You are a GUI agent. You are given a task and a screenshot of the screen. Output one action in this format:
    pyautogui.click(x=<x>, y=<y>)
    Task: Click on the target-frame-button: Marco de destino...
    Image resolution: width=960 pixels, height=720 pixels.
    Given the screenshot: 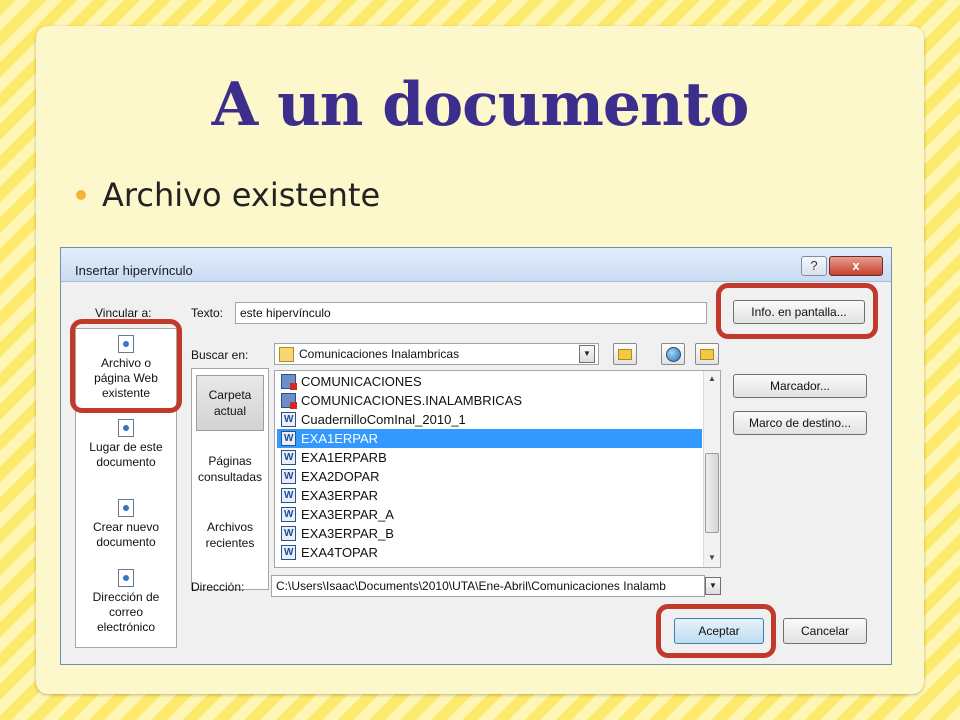 What is the action you would take?
    pyautogui.click(x=800, y=423)
    